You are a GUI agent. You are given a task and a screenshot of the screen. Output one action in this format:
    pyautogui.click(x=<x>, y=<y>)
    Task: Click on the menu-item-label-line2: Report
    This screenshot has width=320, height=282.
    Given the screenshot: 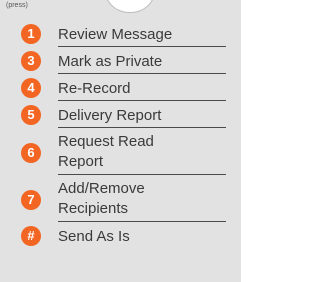 What is the action you would take?
    pyautogui.click(x=81, y=161)
    